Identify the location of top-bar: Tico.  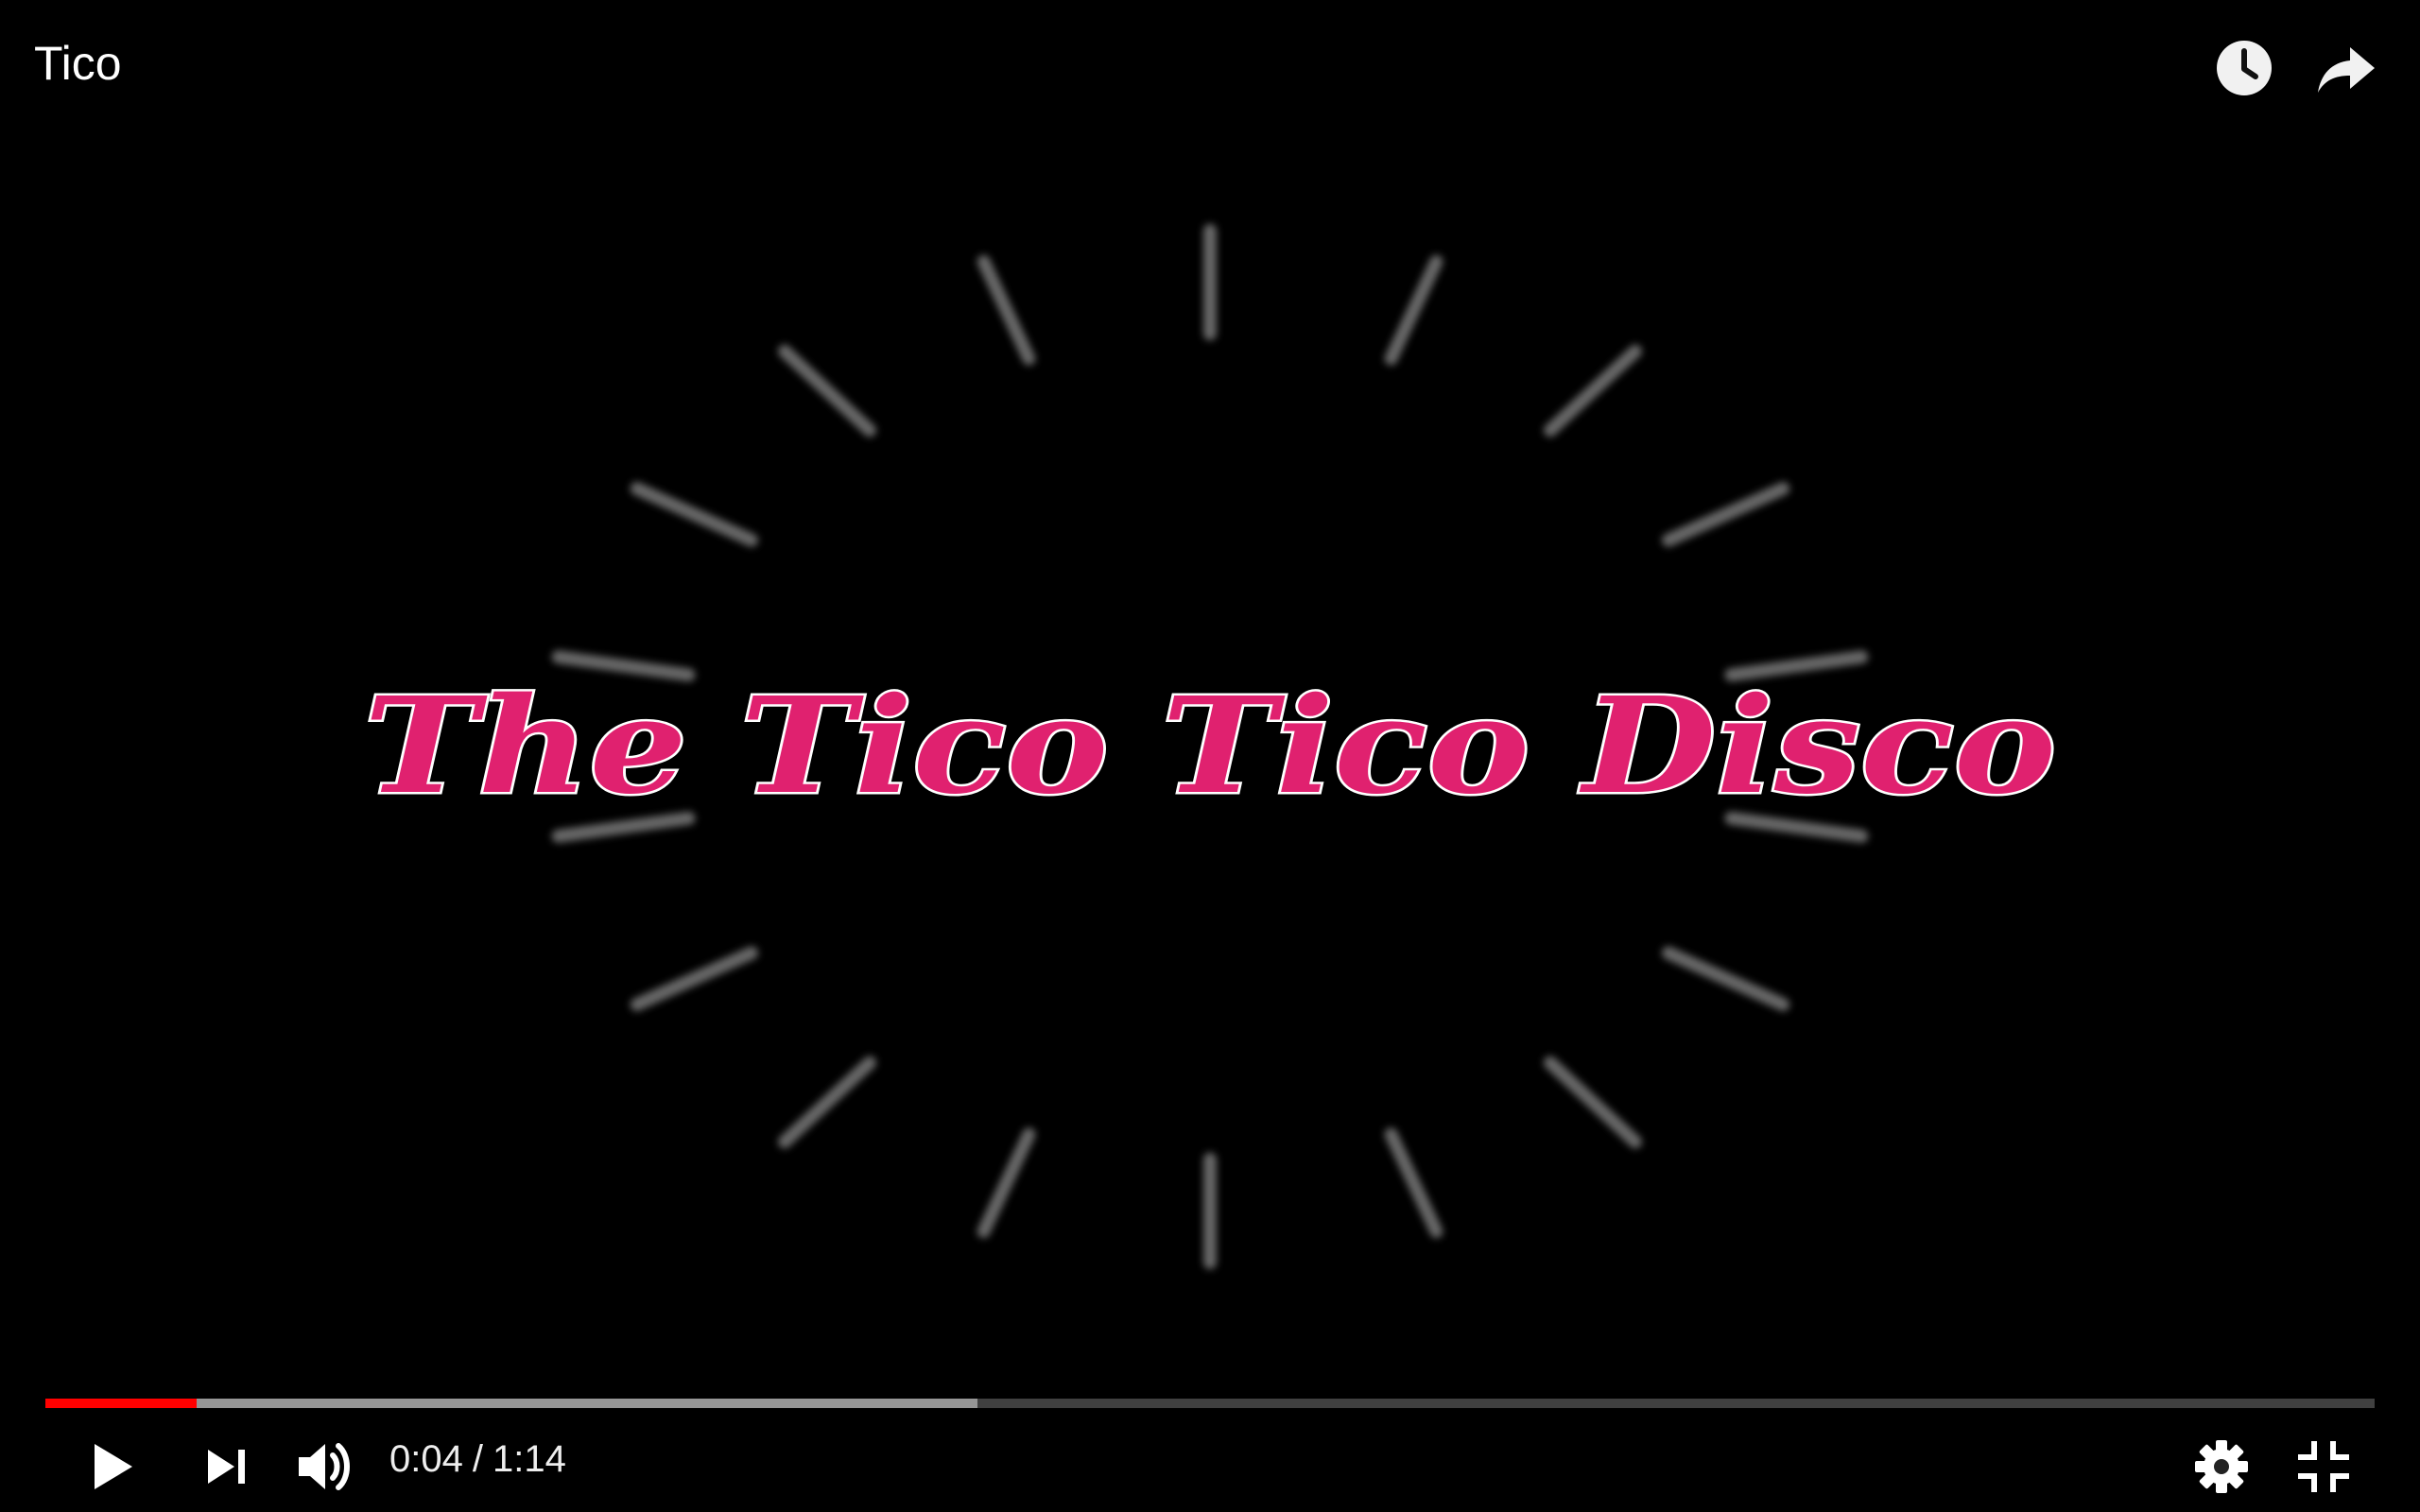
(1210, 71).